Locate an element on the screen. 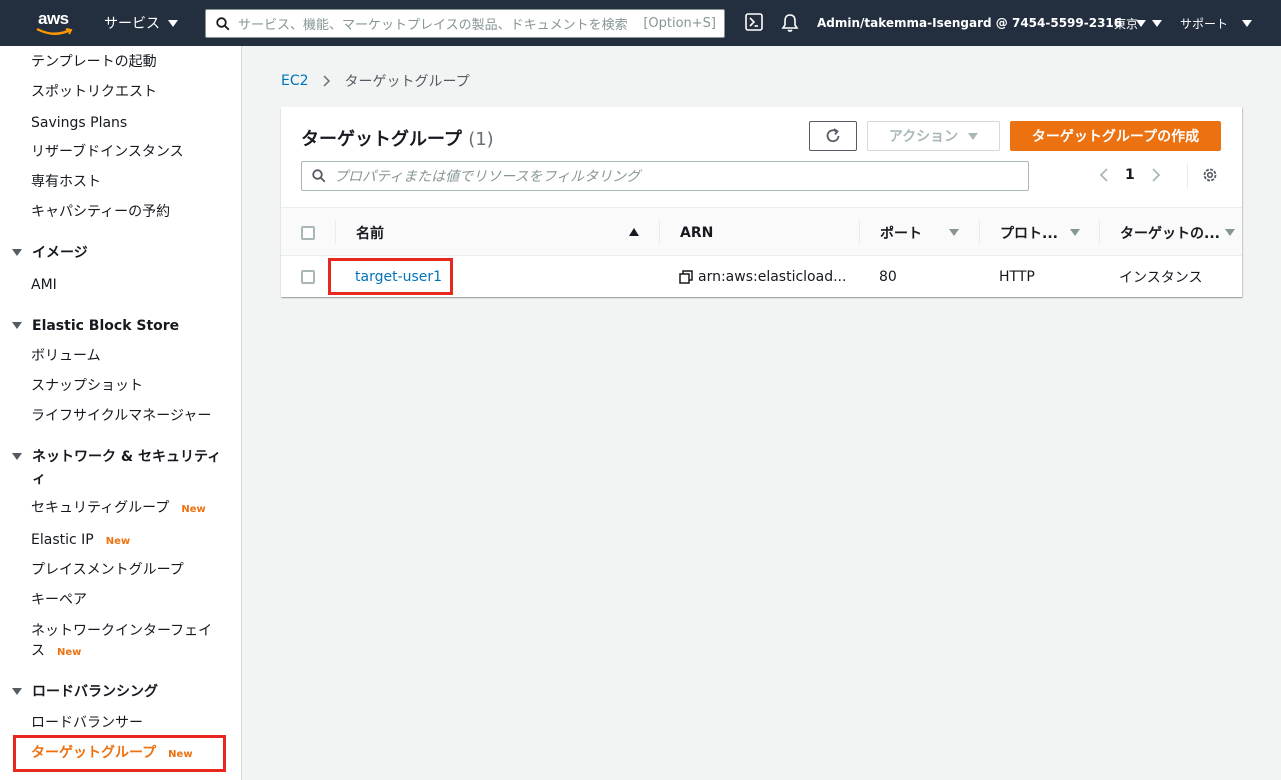 The height and width of the screenshot is (780, 1281). sidebar-section-load-balancing: ロードバランシング is located at coordinates (85, 692).